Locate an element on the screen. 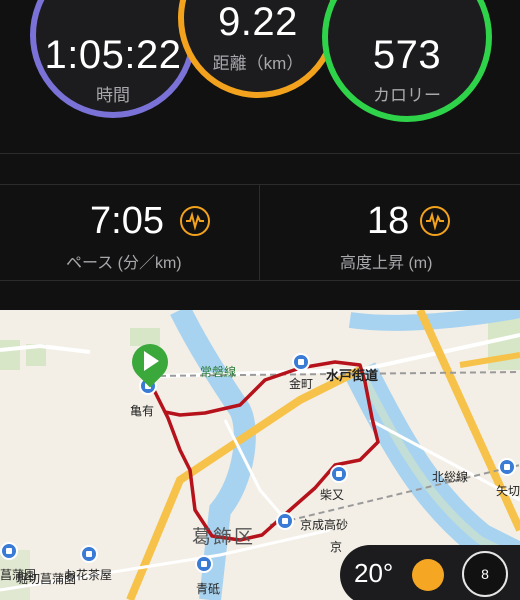  map-label: 葛飾区 is located at coordinates (224, 537).